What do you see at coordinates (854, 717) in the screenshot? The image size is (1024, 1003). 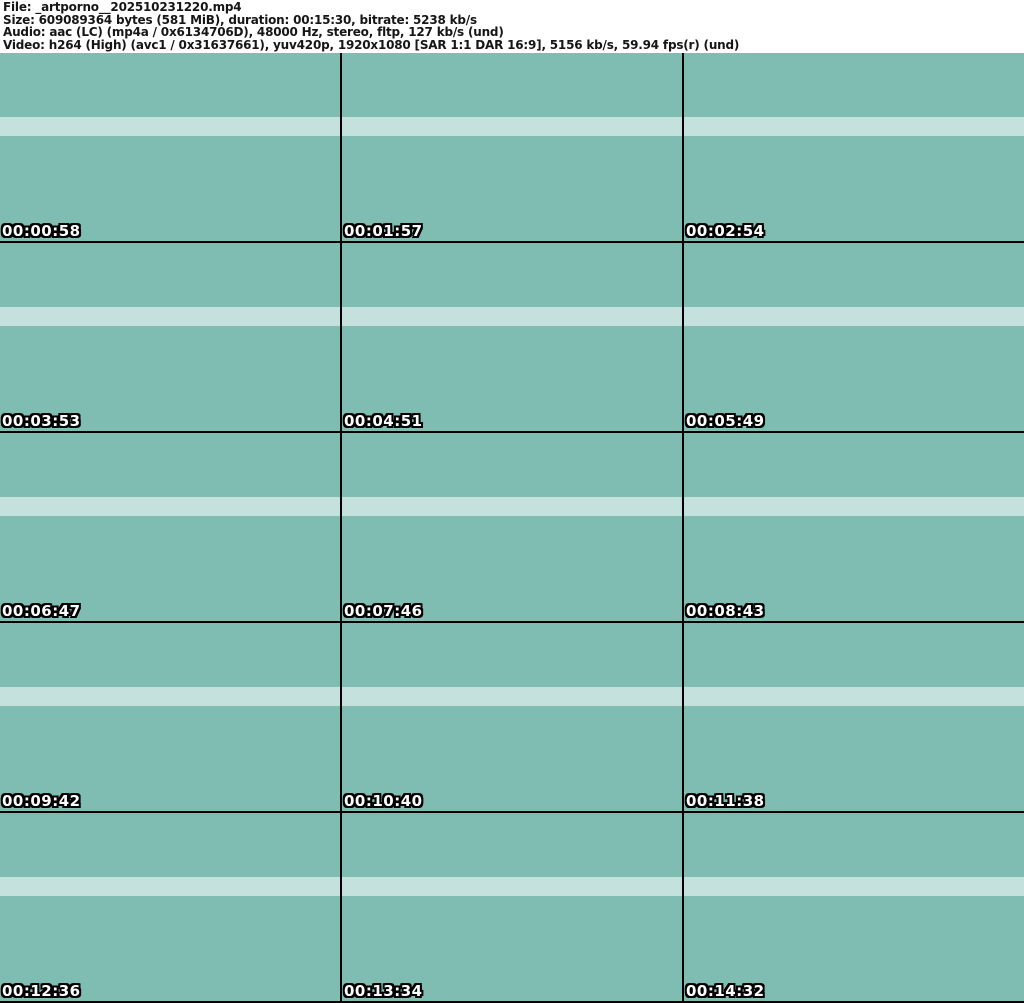 I see `video-thumbnail: 00:11:38` at bounding box center [854, 717].